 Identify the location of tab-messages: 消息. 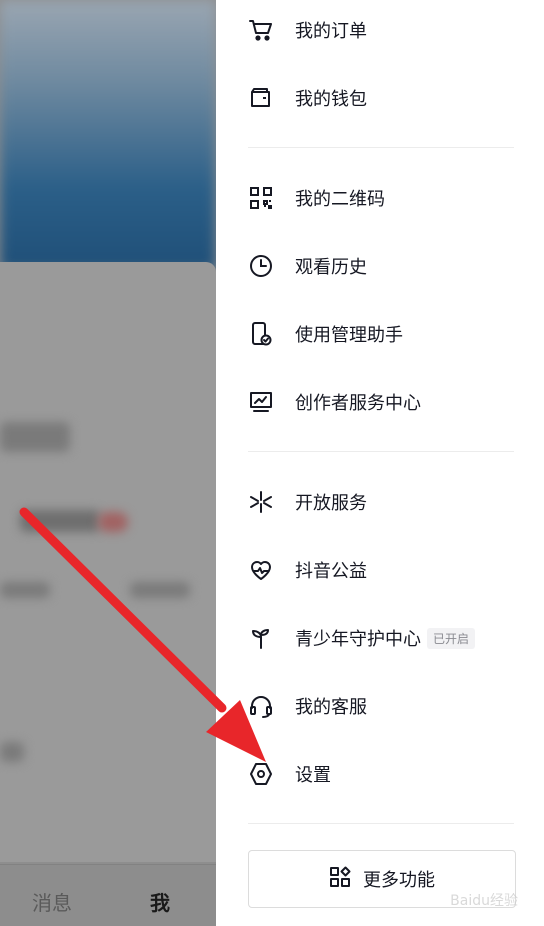
(52, 901).